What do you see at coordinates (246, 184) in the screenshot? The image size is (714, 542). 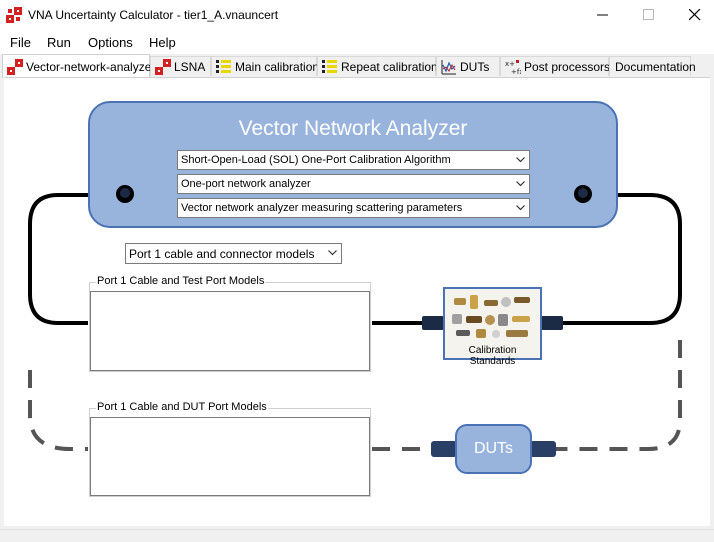 I see `analyzer-type-value: One-port network analyzer` at bounding box center [246, 184].